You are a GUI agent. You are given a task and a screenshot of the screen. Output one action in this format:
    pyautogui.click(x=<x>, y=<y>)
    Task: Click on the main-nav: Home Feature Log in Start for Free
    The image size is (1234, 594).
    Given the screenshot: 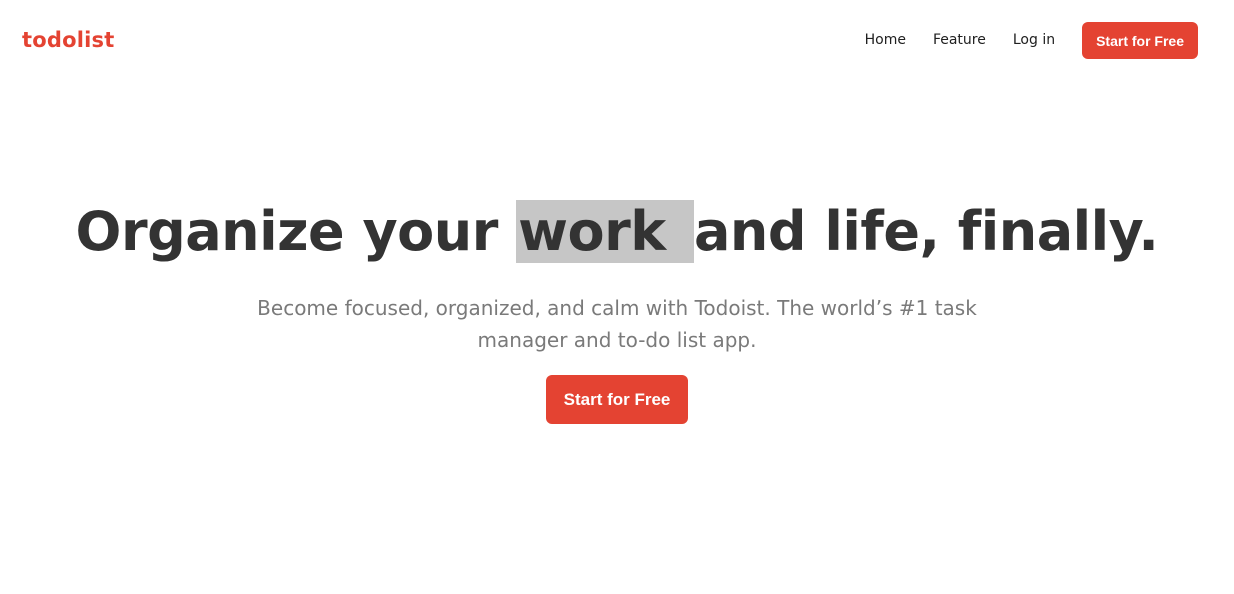 What is the action you would take?
    pyautogui.click(x=1031, y=40)
    